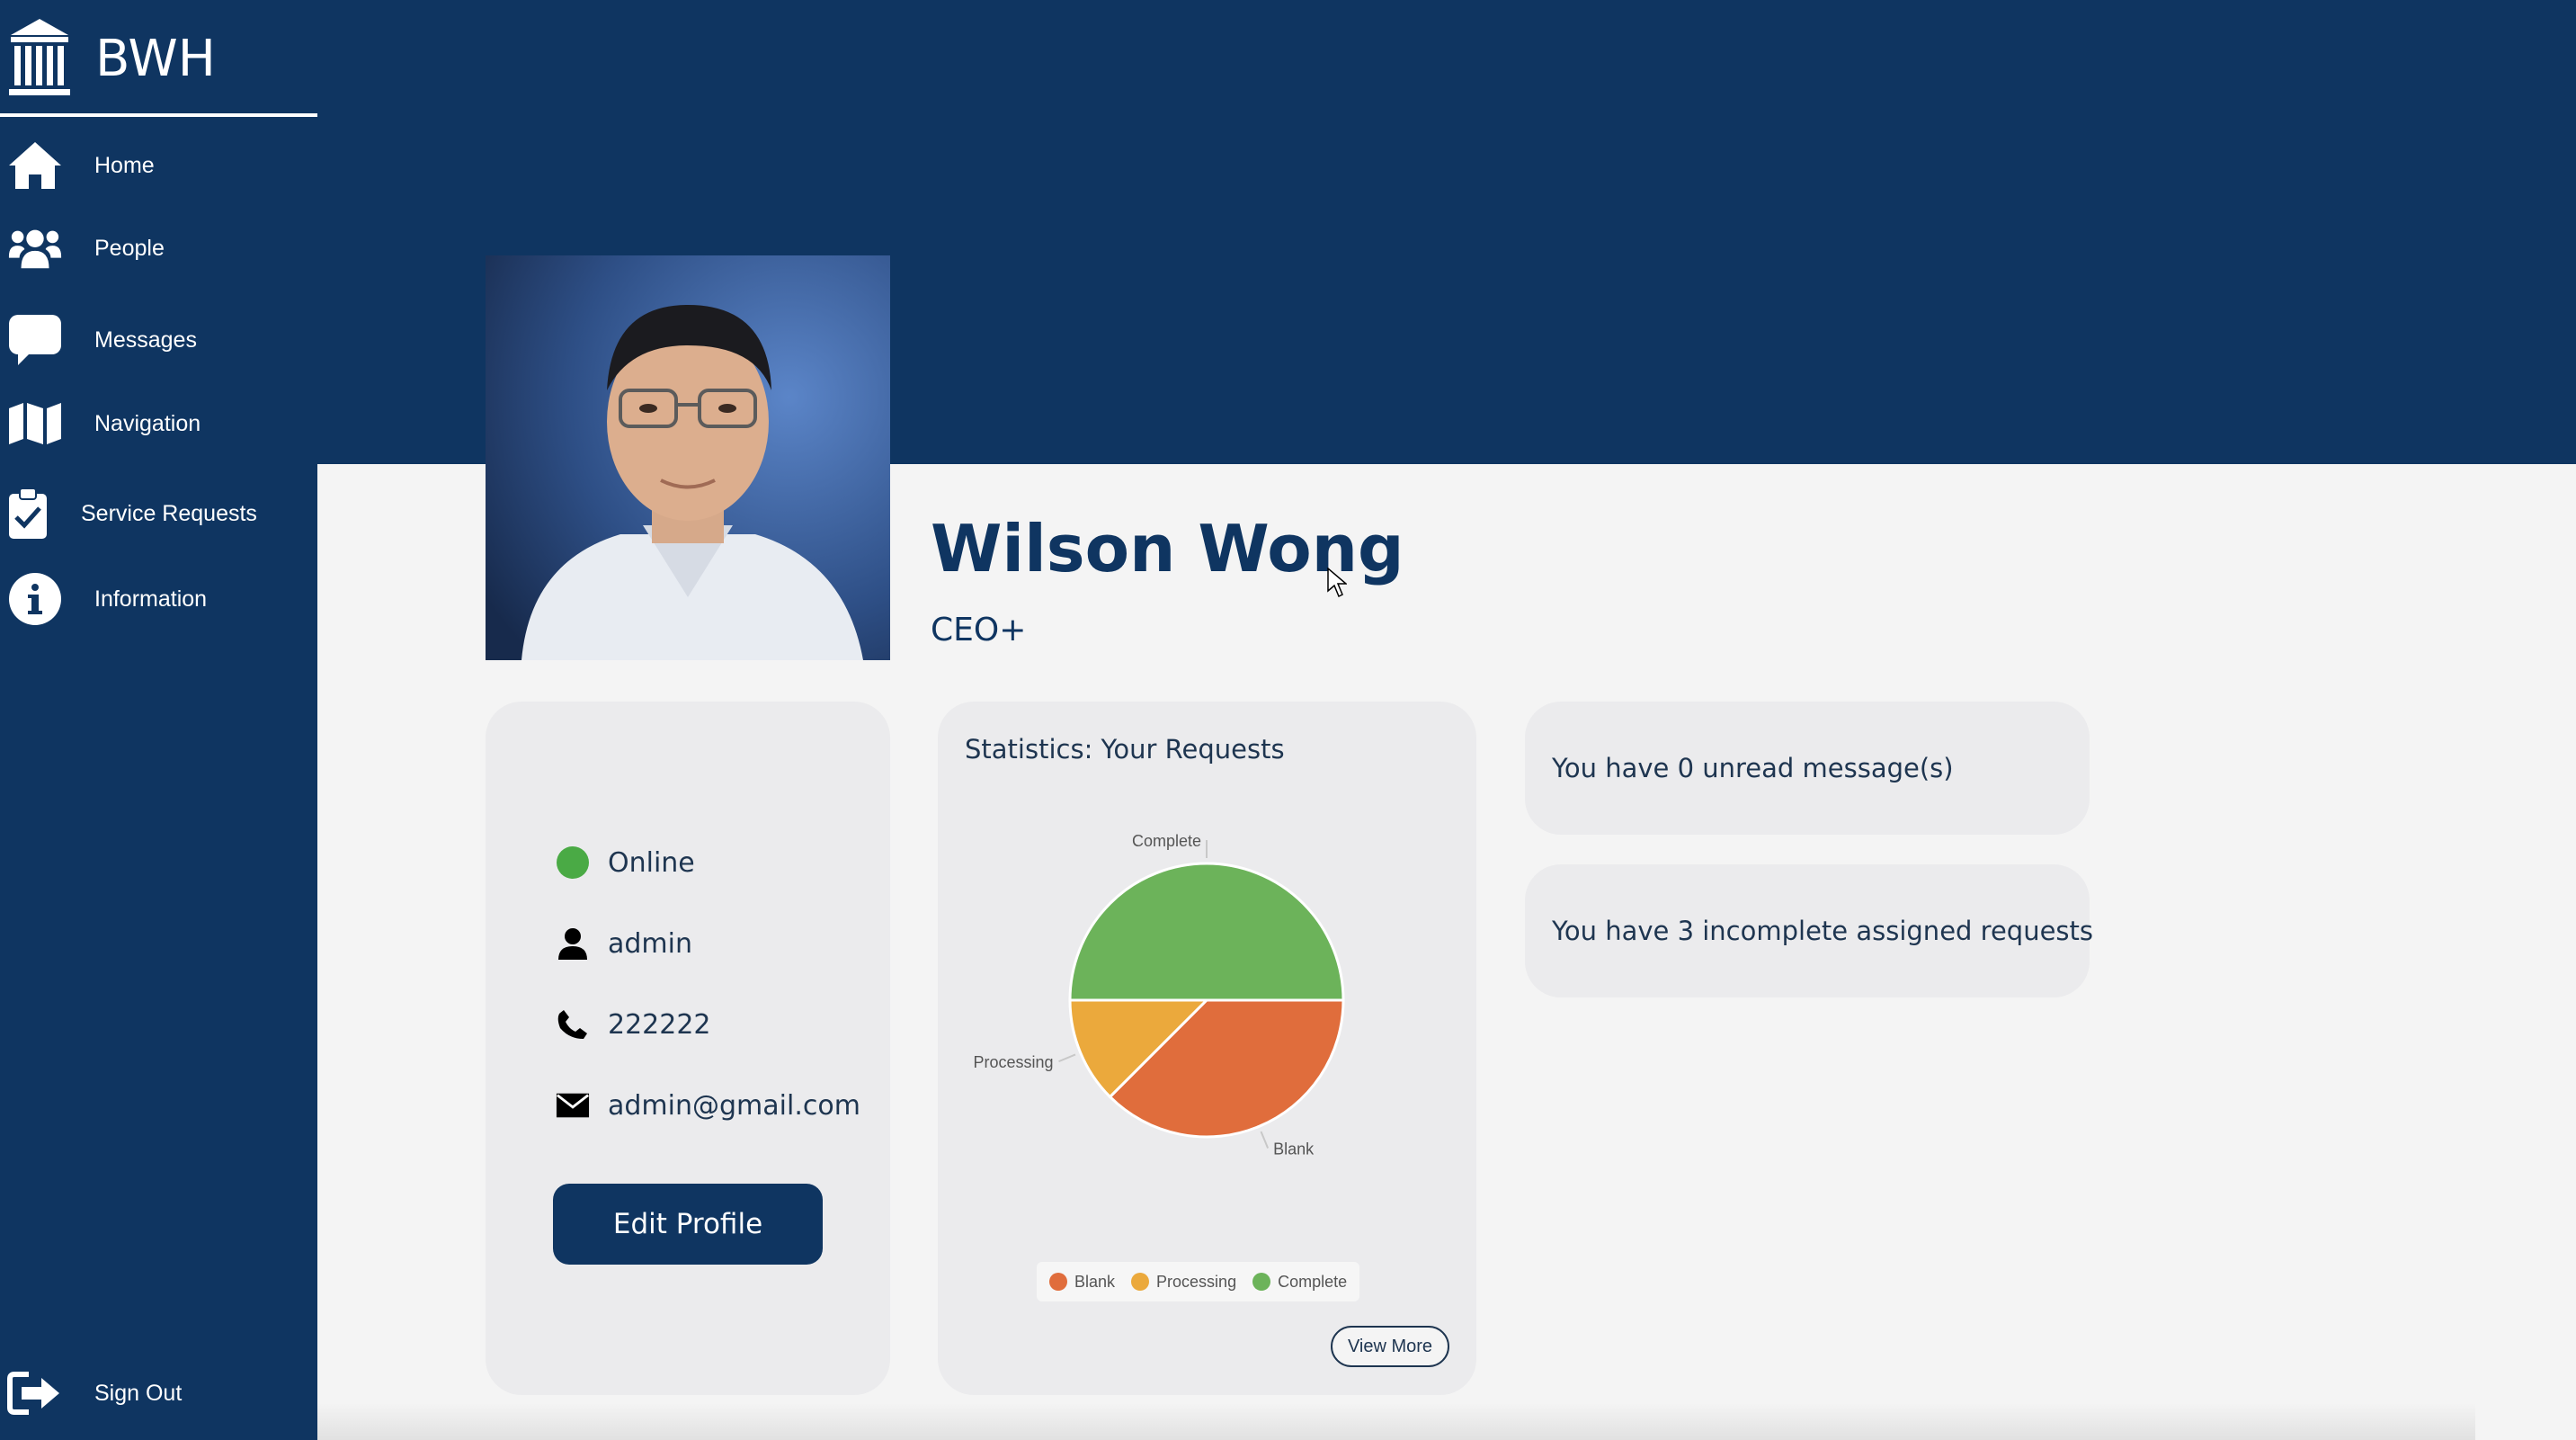  What do you see at coordinates (1753, 768) in the screenshot?
I see `unread-messages-text: You have 0 unread message(s)` at bounding box center [1753, 768].